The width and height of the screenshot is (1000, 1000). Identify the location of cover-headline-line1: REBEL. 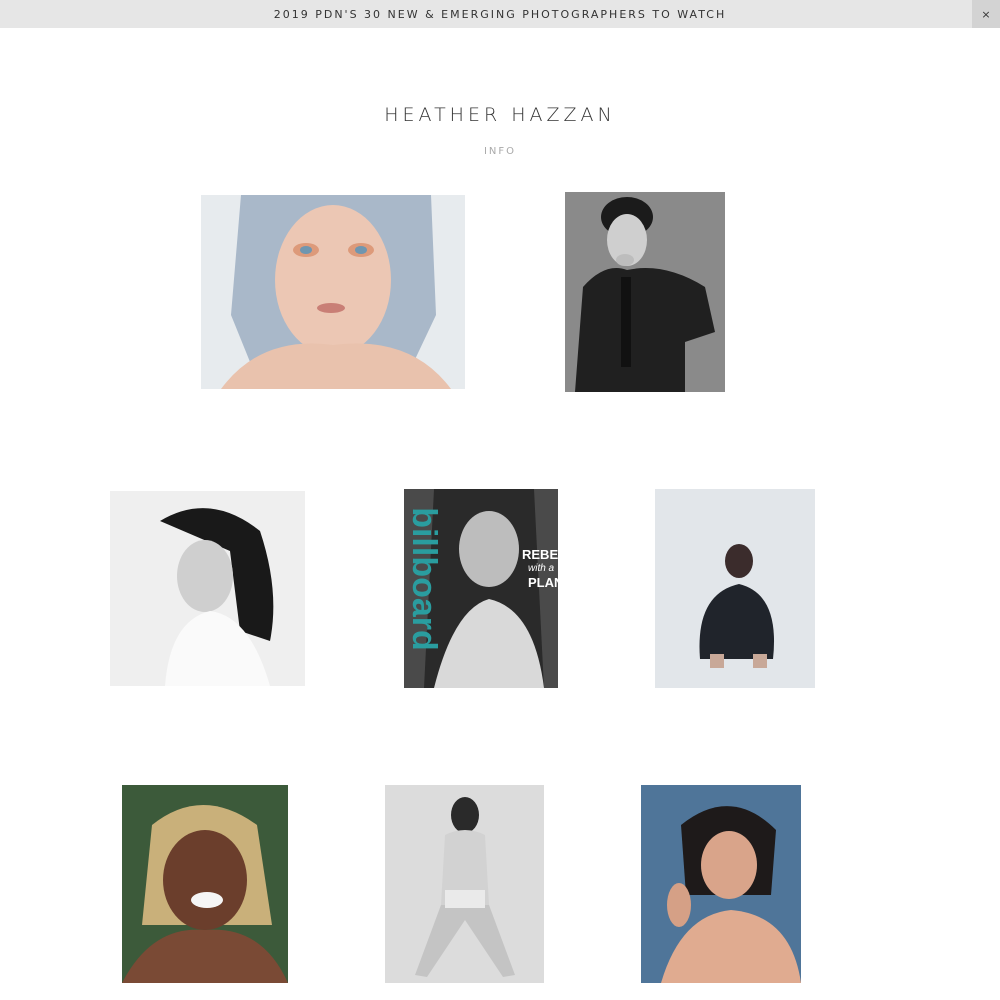
(540, 554).